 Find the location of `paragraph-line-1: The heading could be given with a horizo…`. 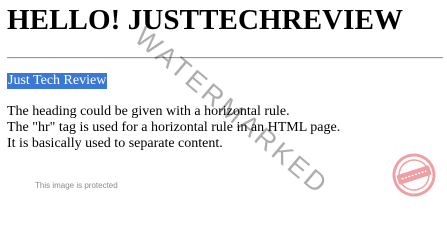

paragraph-line-1: The heading could be given with a horizo… is located at coordinates (148, 111).